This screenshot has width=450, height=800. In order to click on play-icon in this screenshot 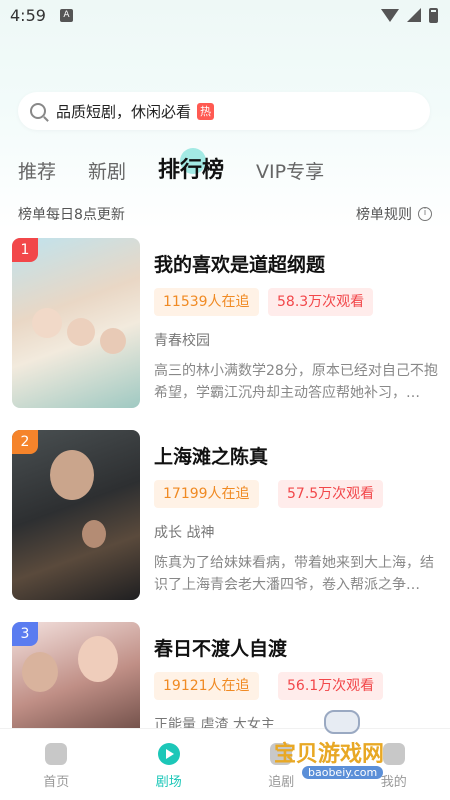, I will do `click(168, 754)`.